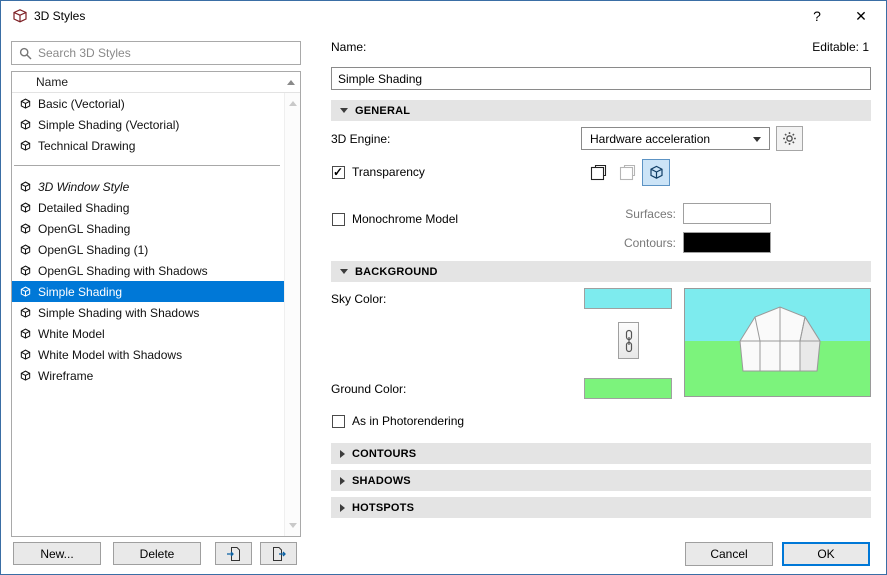  What do you see at coordinates (727, 242) in the screenshot?
I see `contours-color-swatch` at bounding box center [727, 242].